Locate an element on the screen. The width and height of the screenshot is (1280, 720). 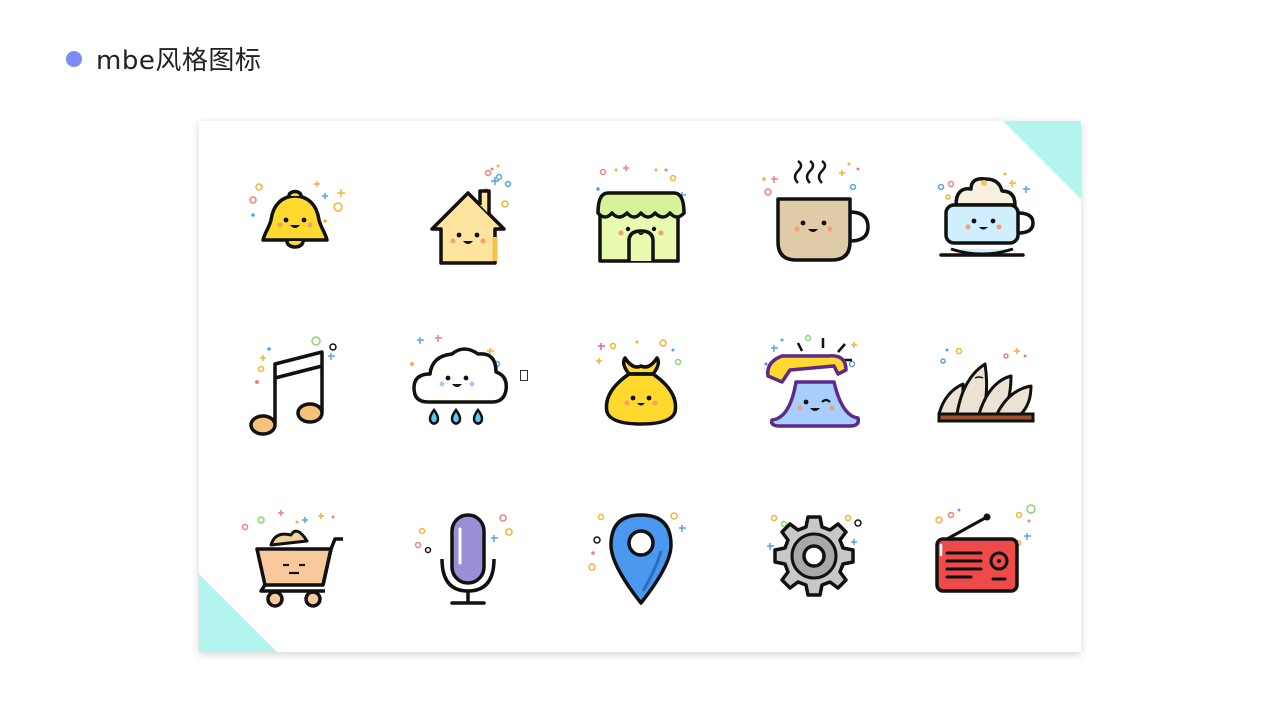
cappuccino-cup-icon is located at coordinates (987, 217).